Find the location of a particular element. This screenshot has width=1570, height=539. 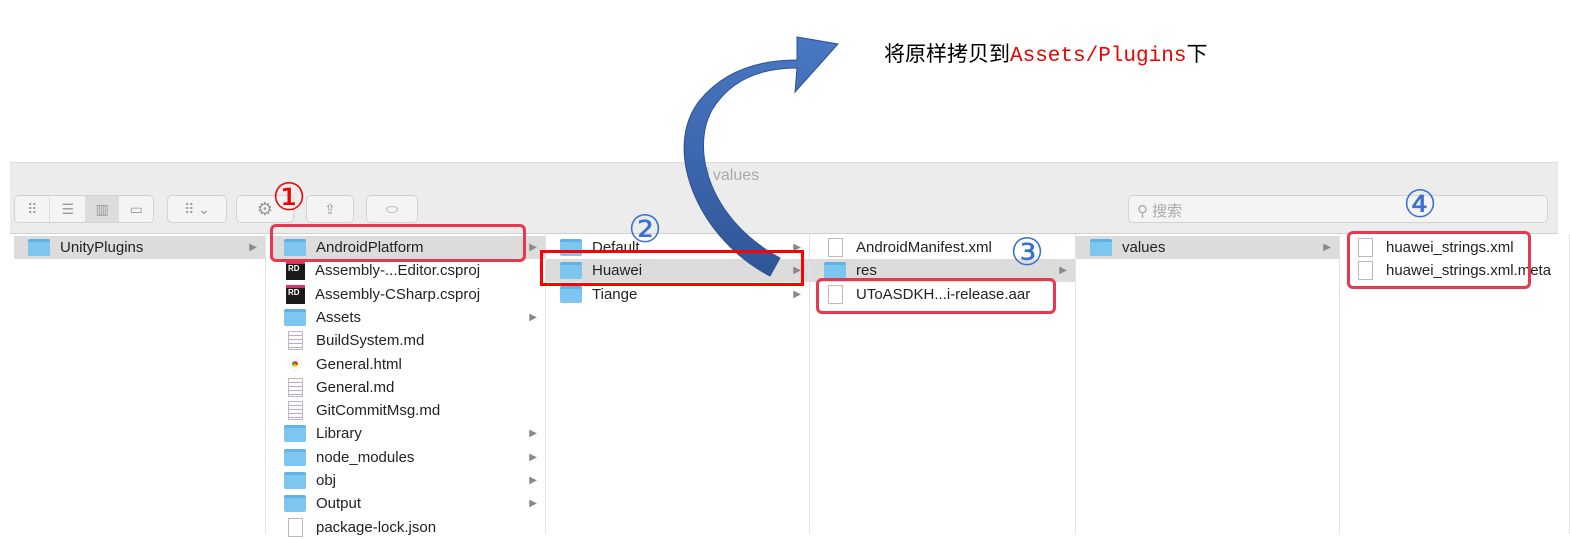

marker-2: ② is located at coordinates (645, 229).